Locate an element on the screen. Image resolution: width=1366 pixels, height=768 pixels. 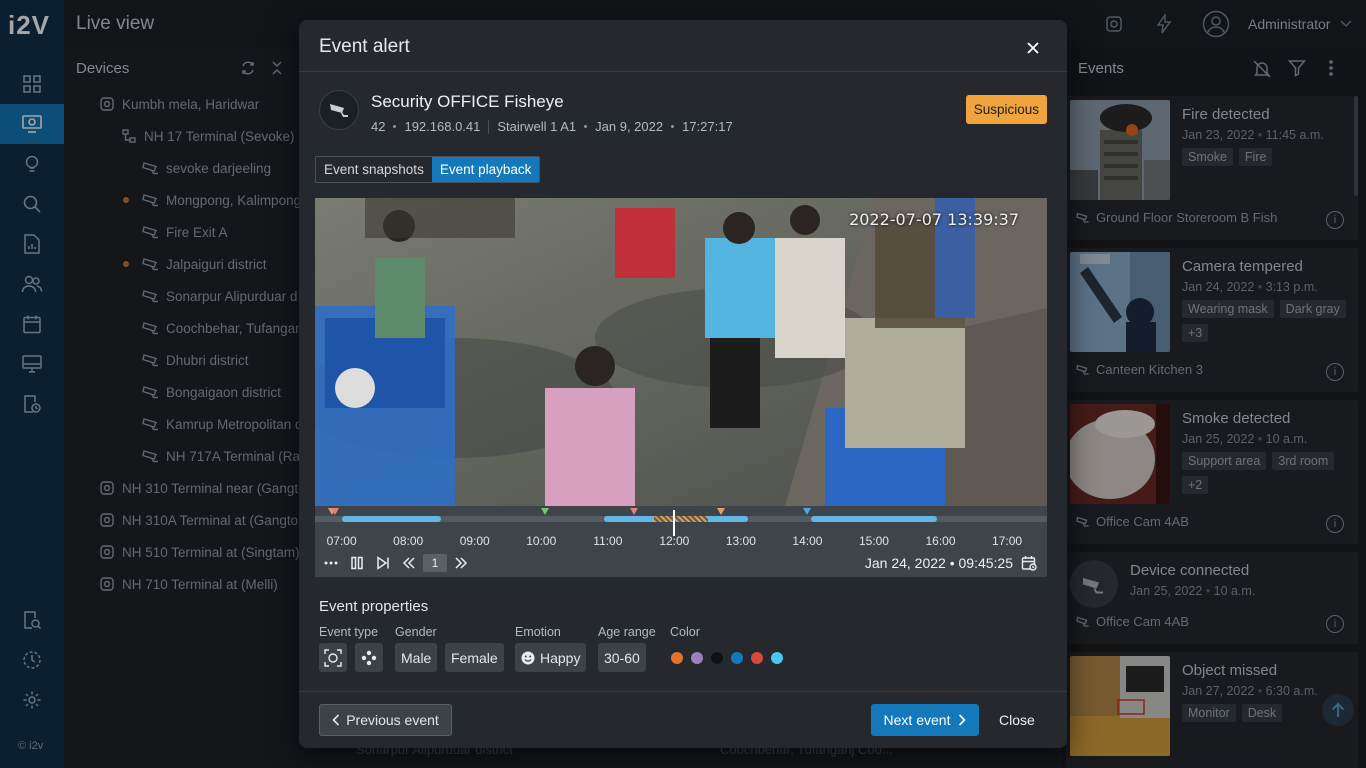
emotion-label: Happy is located at coordinates (560, 657).